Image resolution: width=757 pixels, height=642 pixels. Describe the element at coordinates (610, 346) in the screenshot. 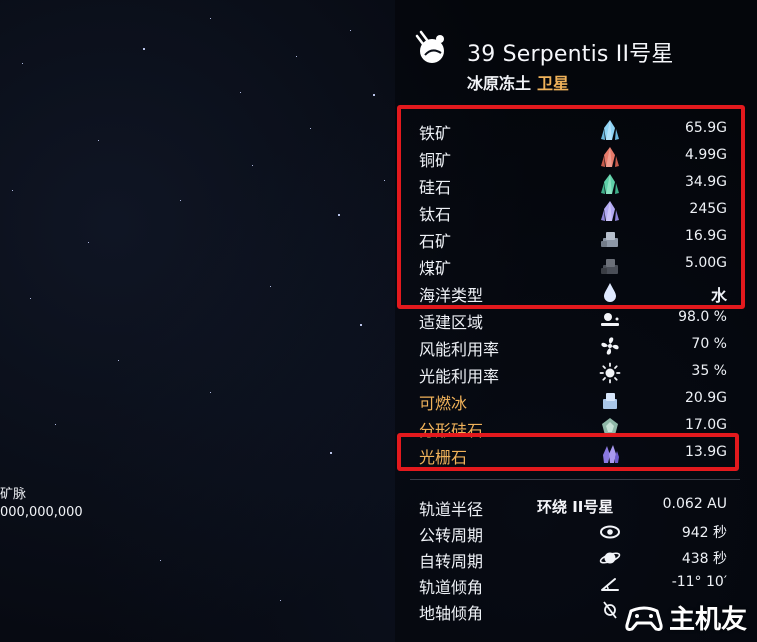

I see `wind-icon` at that location.